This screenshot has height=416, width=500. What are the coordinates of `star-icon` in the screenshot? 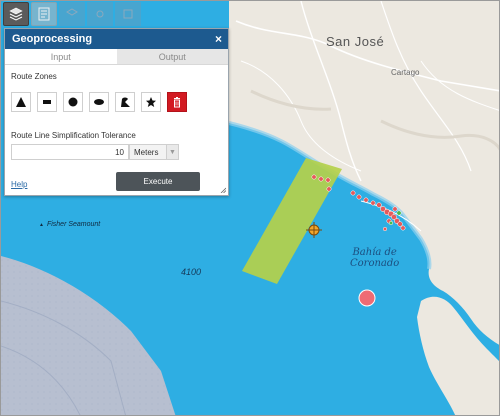 It's located at (151, 102).